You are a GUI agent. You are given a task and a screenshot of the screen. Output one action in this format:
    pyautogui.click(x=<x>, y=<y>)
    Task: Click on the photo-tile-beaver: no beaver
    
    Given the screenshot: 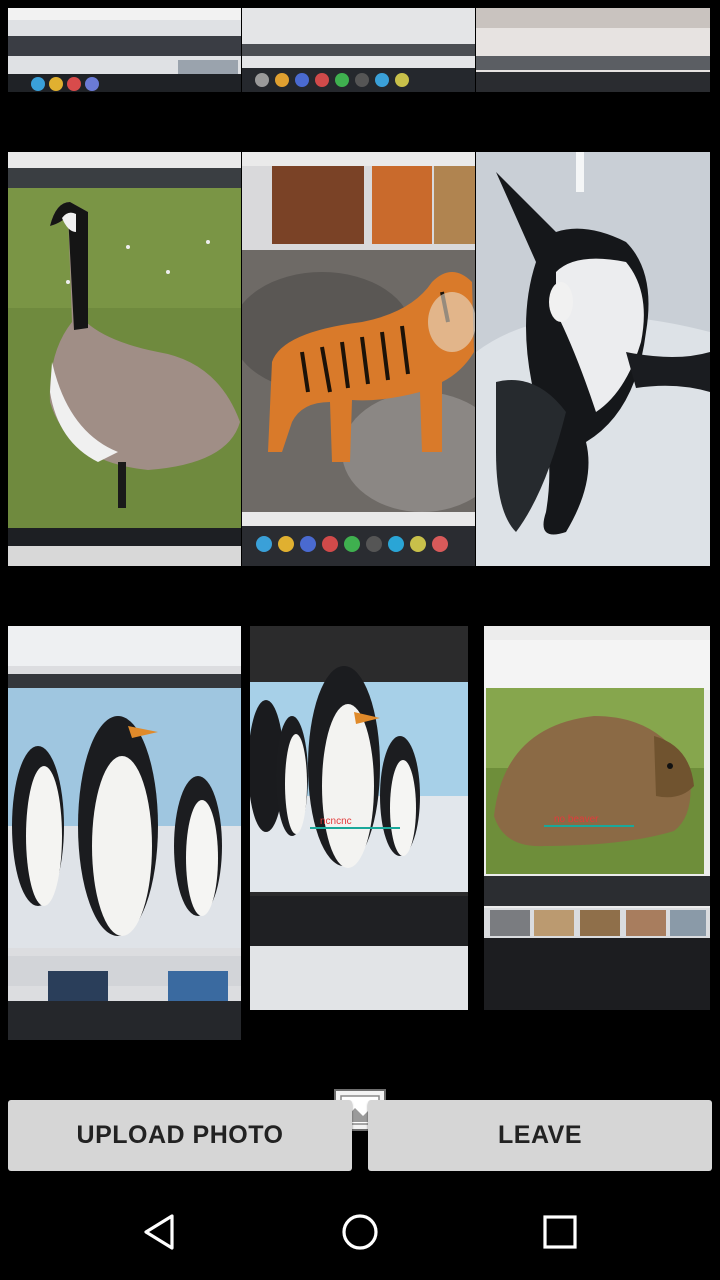 What is the action you would take?
    pyautogui.click(x=597, y=818)
    